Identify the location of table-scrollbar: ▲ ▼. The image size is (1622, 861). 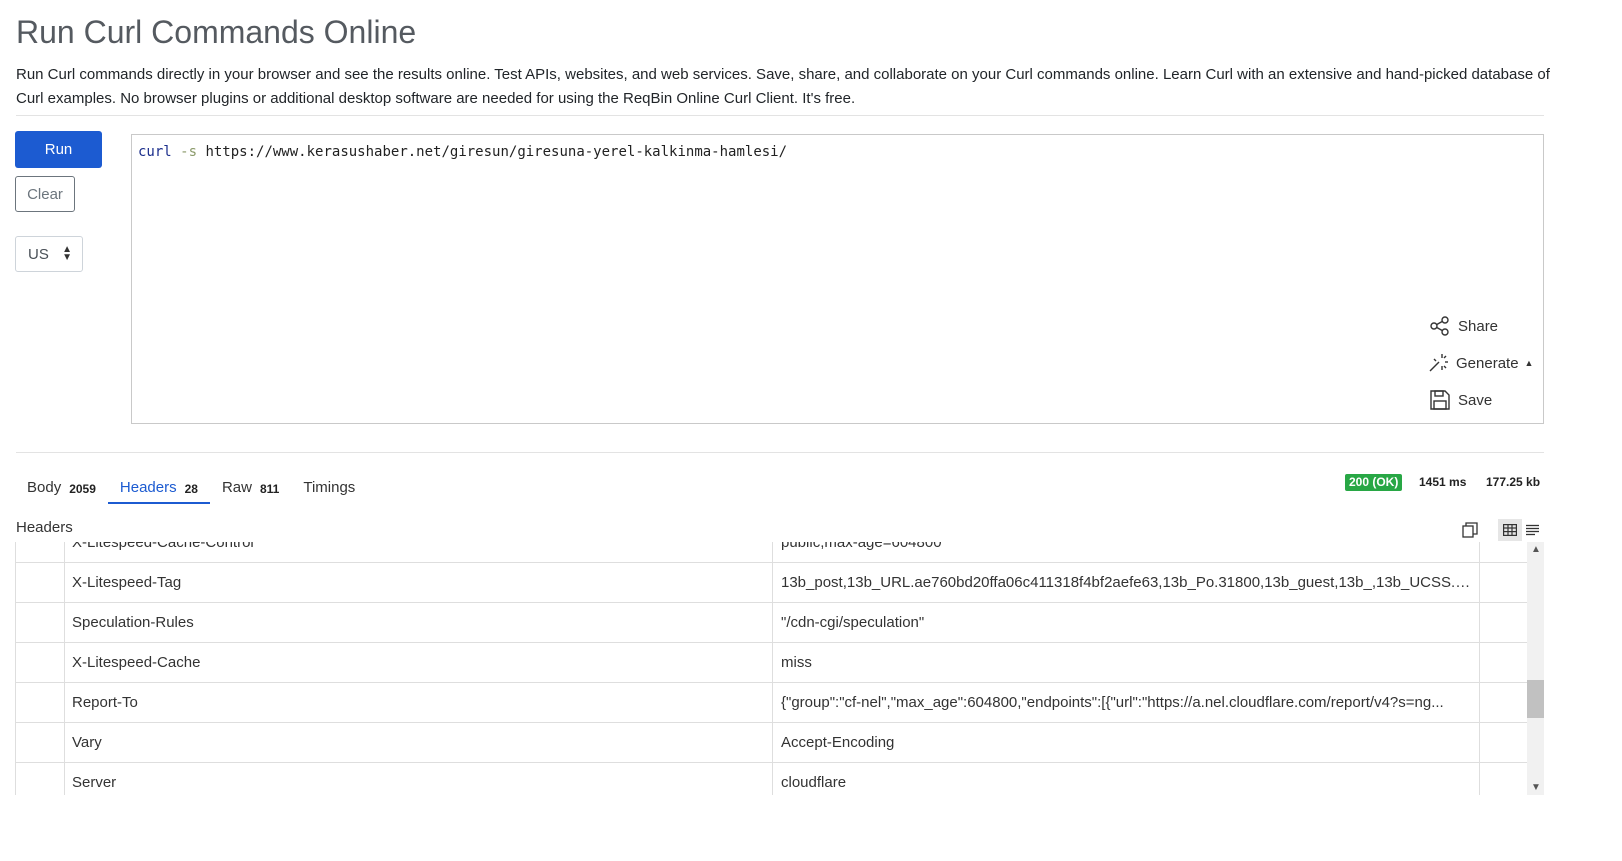
(1535, 668).